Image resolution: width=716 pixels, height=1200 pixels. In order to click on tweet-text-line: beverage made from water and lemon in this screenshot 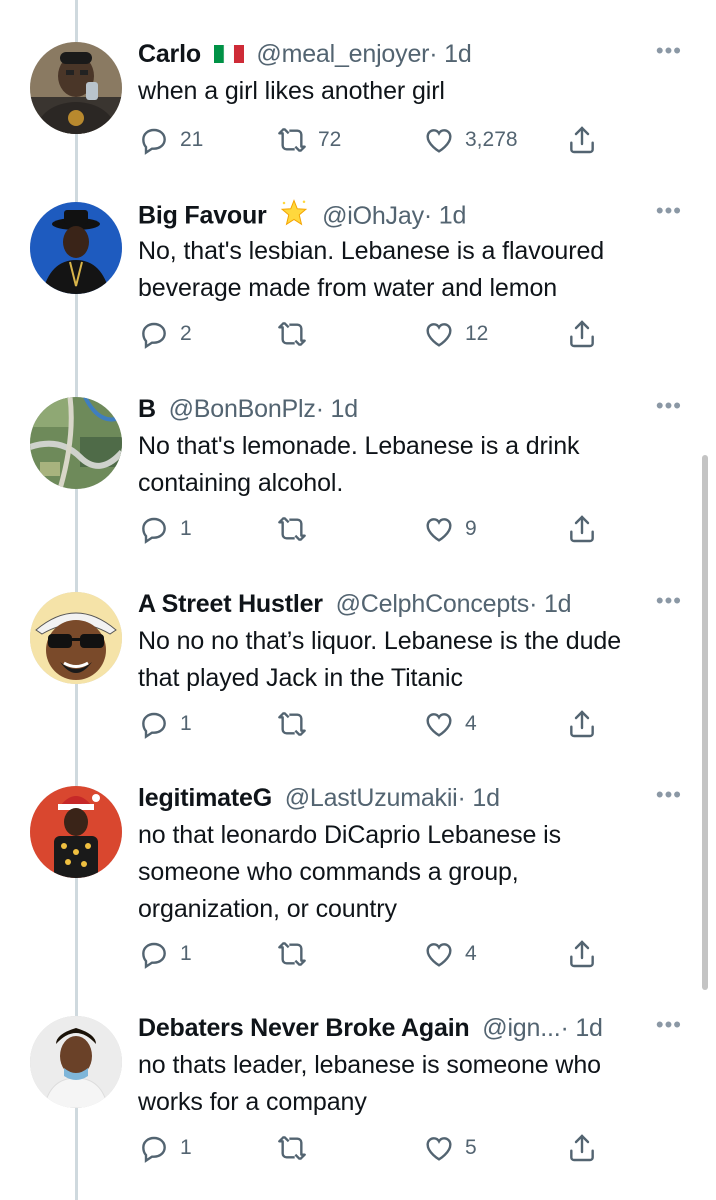, I will do `click(348, 288)`.